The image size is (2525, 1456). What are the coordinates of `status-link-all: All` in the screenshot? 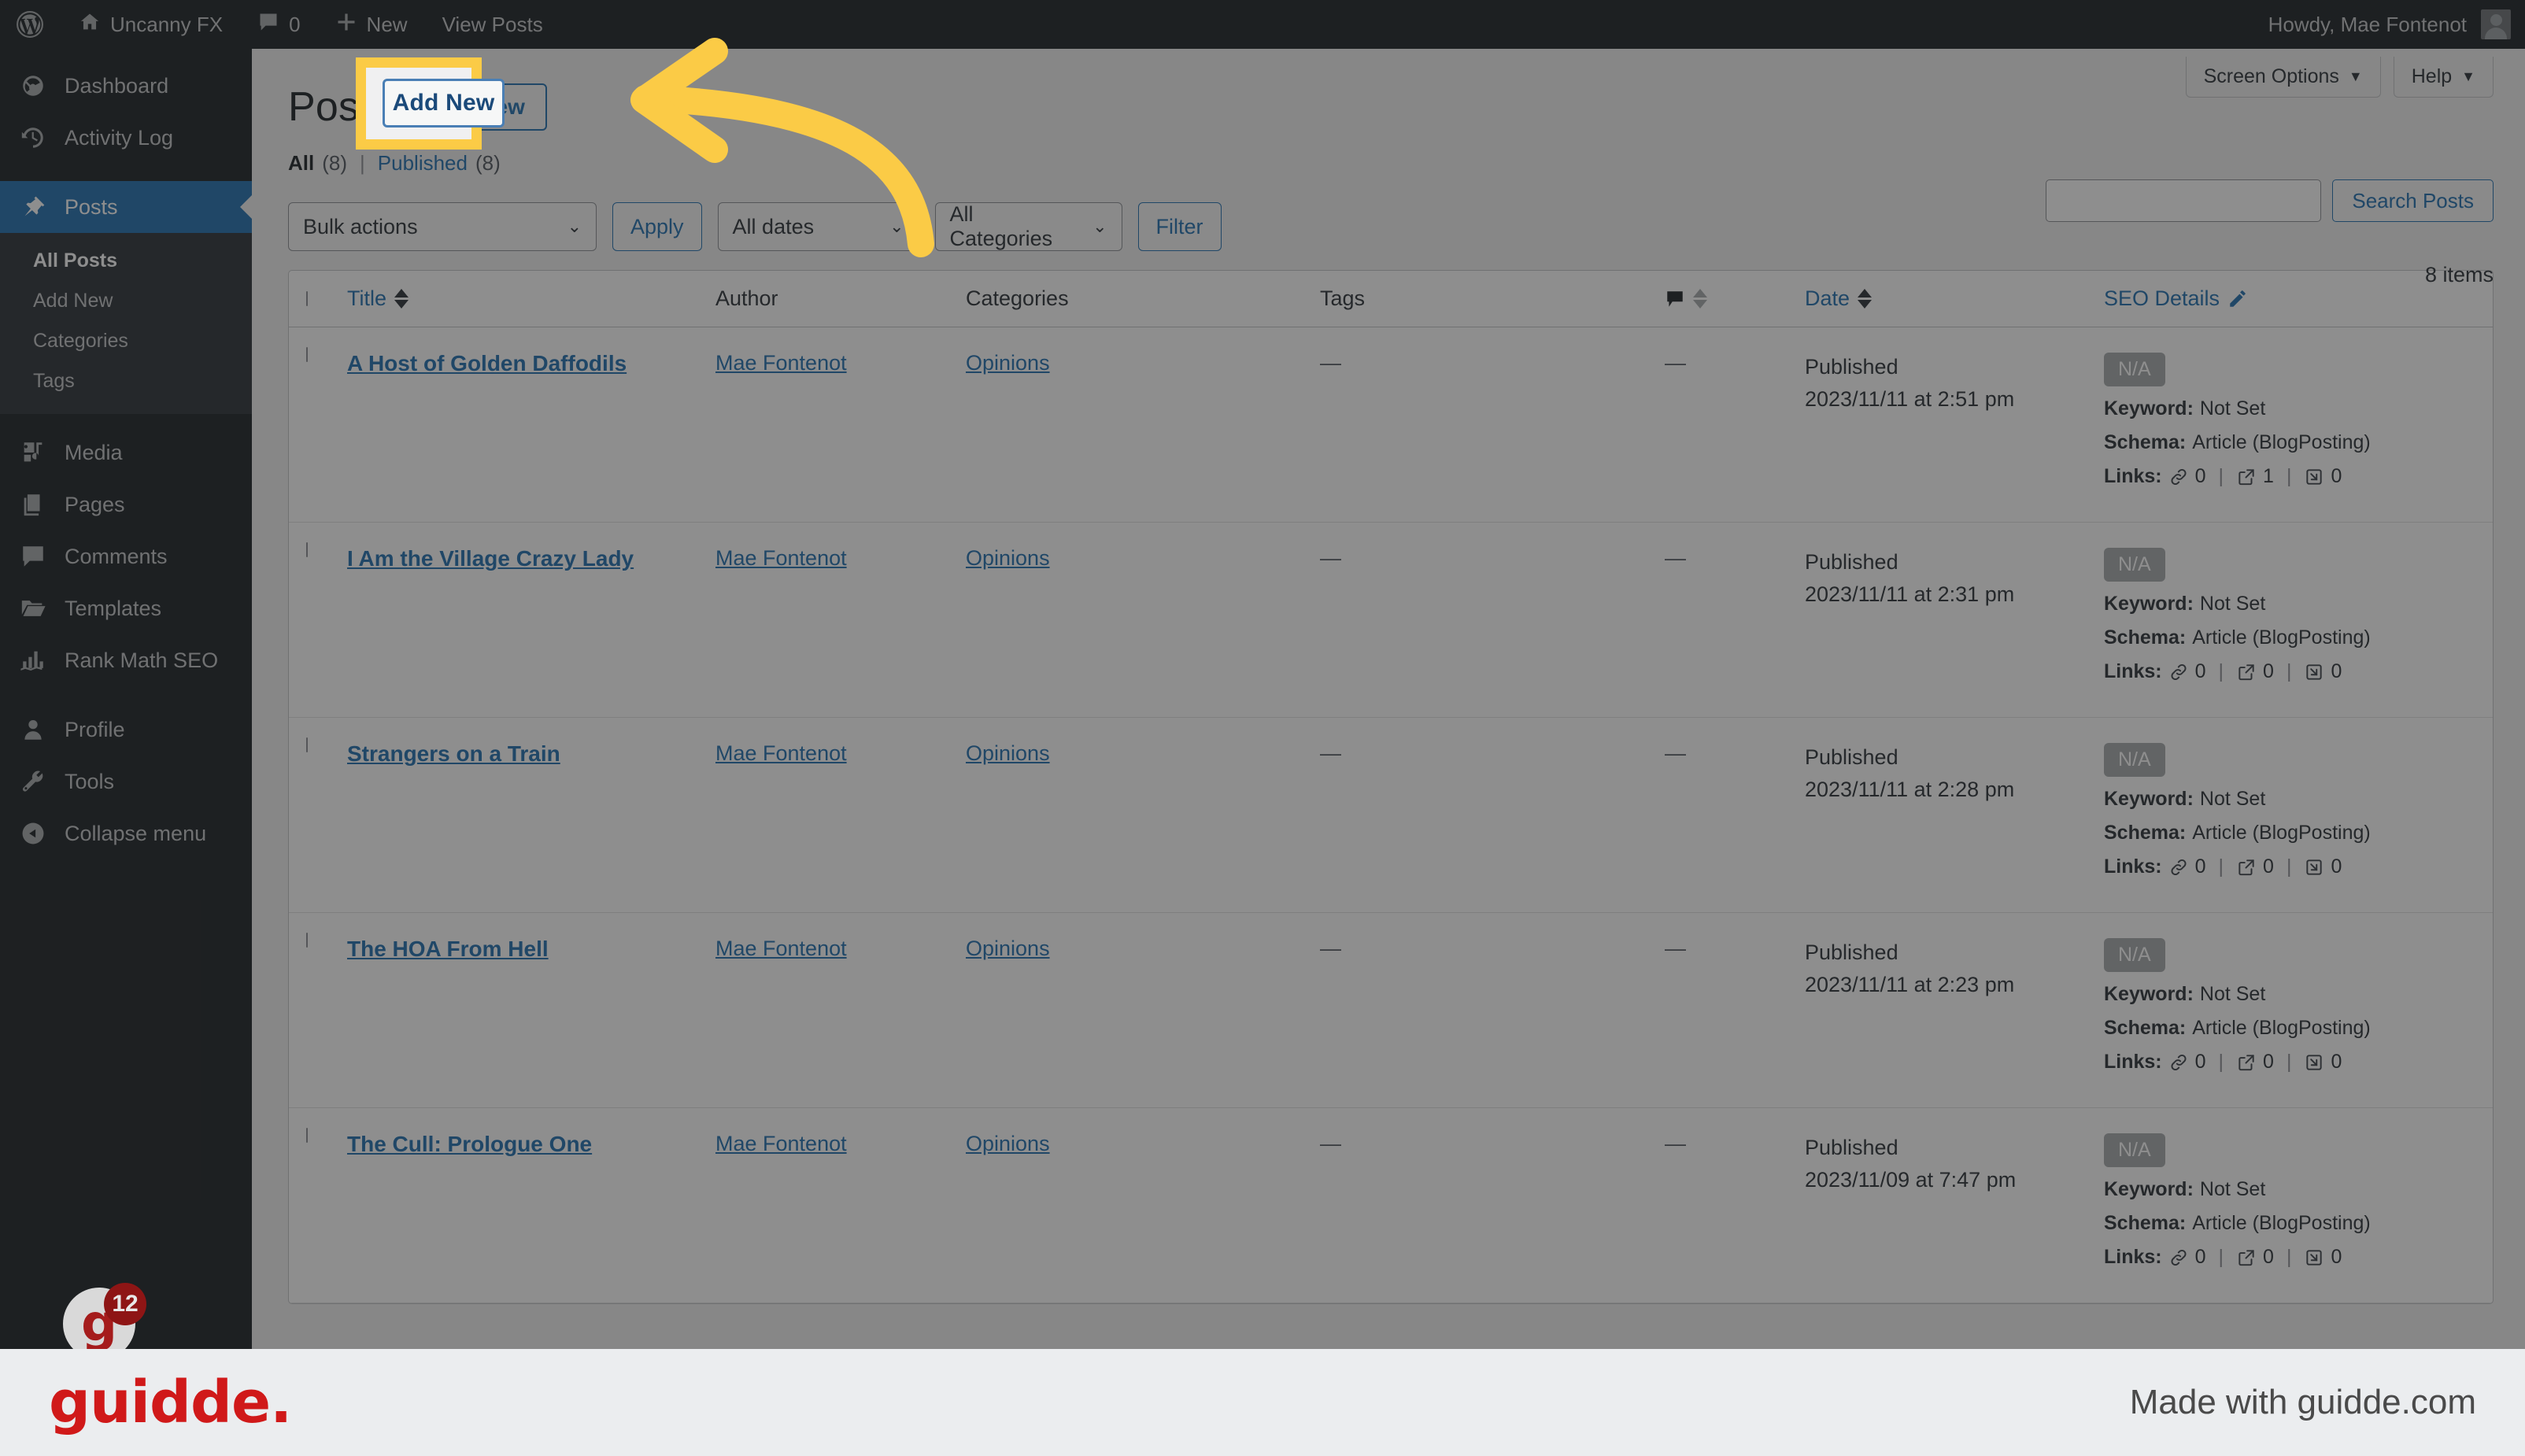 It's located at (301, 163).